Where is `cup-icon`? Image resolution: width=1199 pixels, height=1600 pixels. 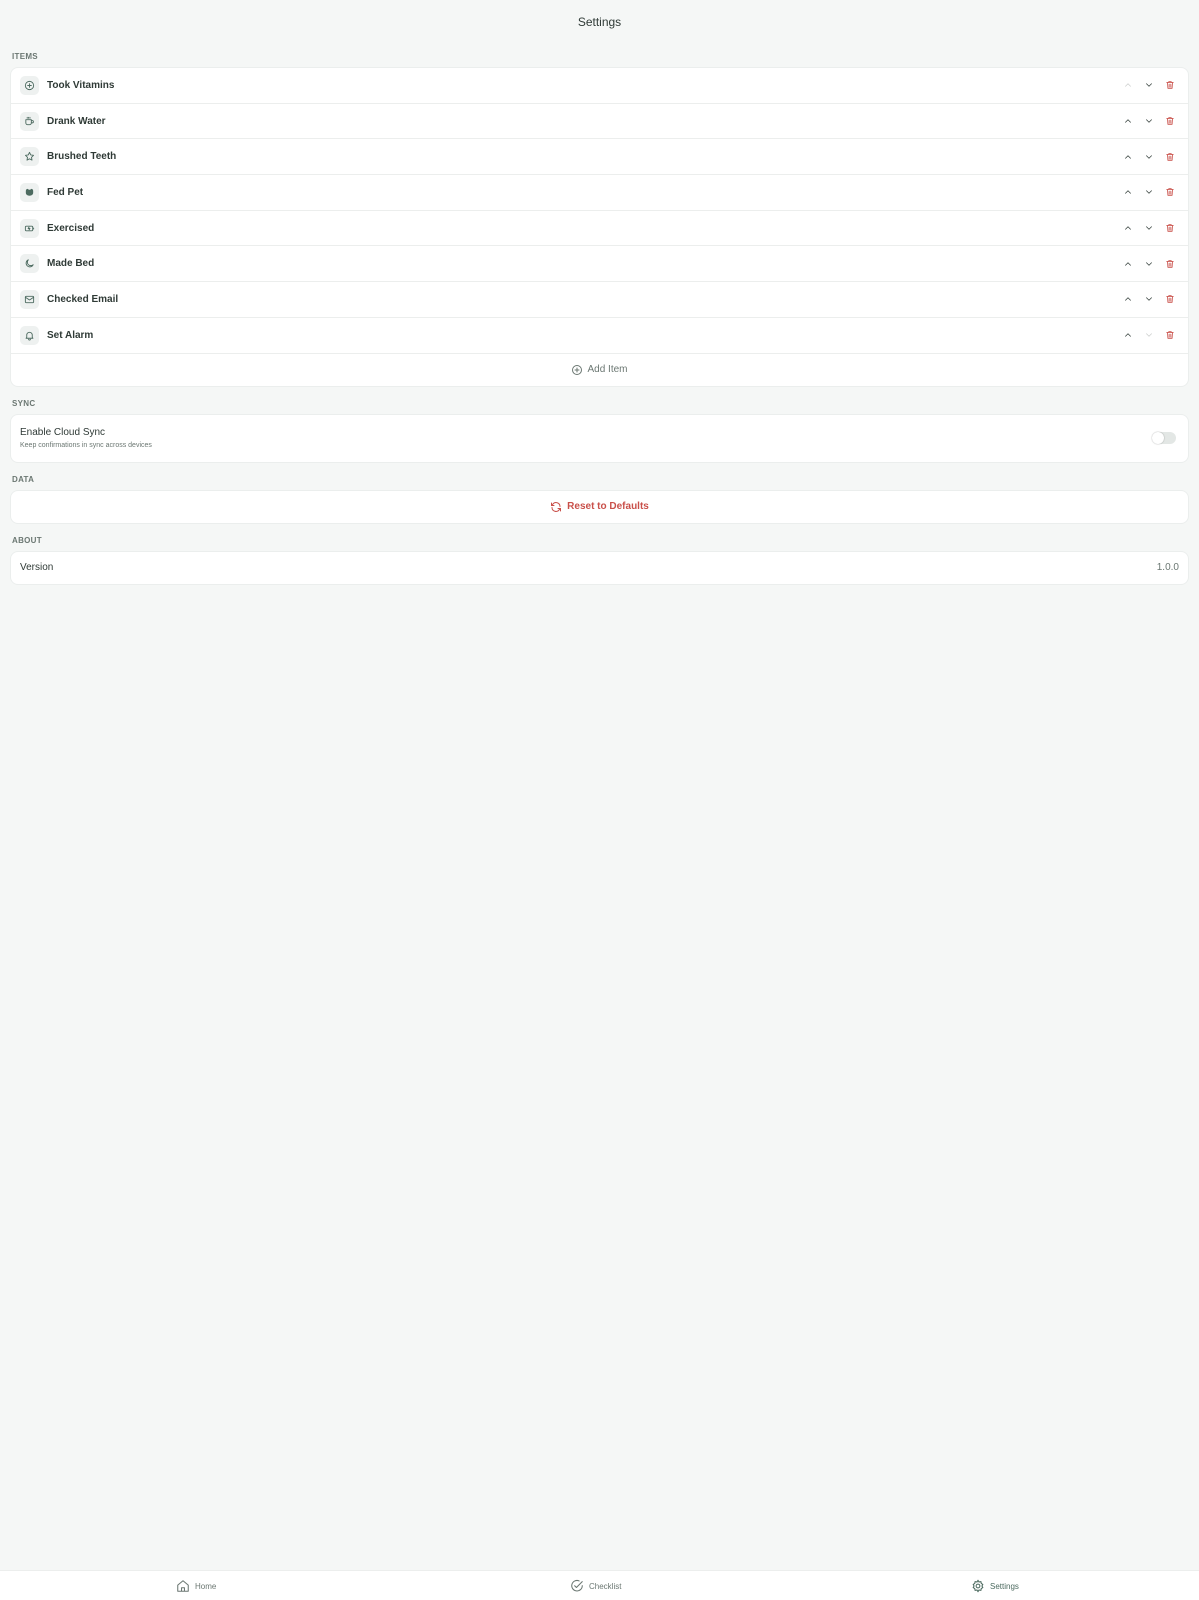 cup-icon is located at coordinates (29, 120).